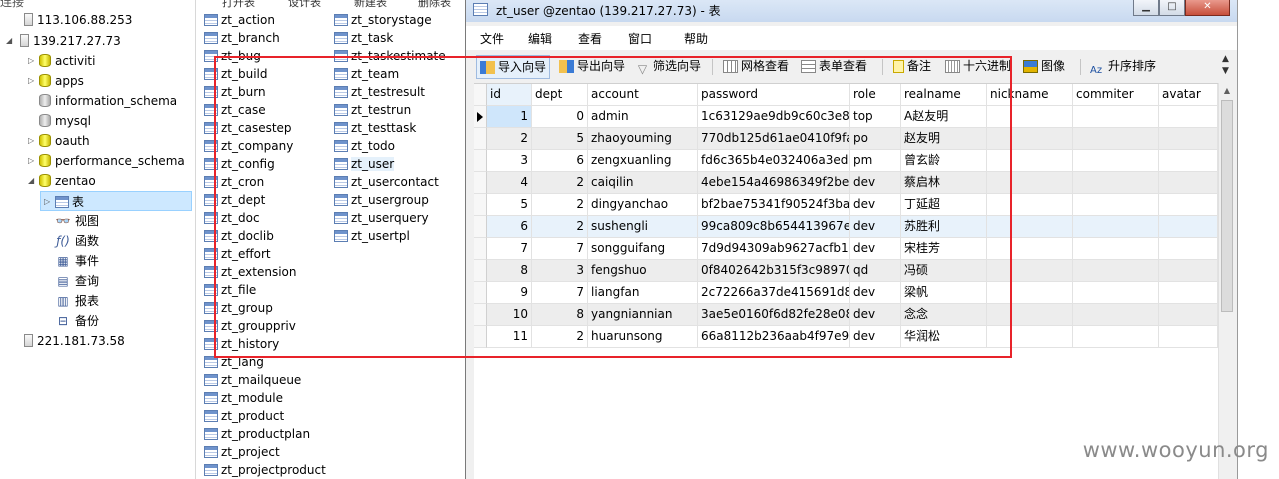 The height and width of the screenshot is (479, 1279). What do you see at coordinates (774, 227) in the screenshot?
I see `grid-cell-password: 99ca809c8b654413967e2` at bounding box center [774, 227].